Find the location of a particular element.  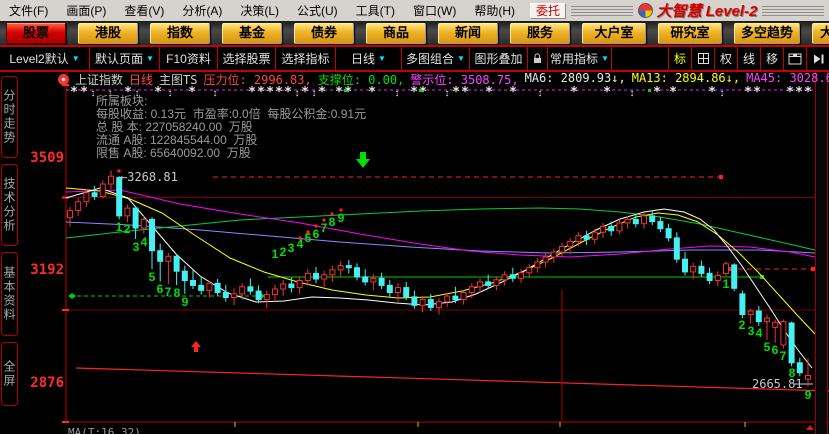

brand-title: 大智慧 Level-2 is located at coordinates (707, 11).